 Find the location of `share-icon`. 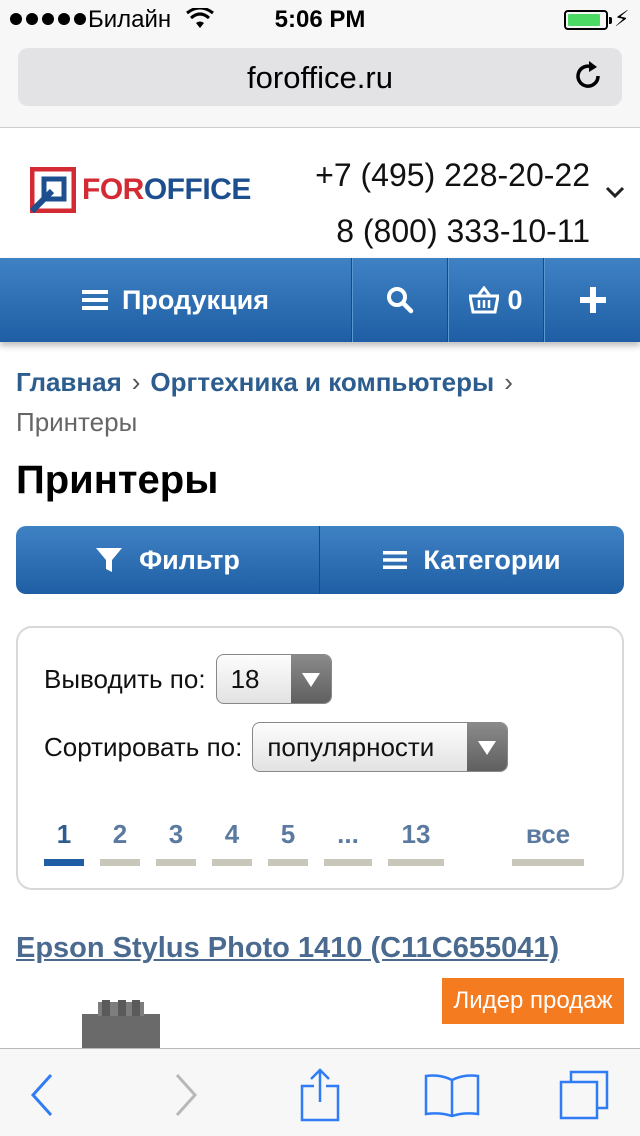

share-icon is located at coordinates (320, 1095).